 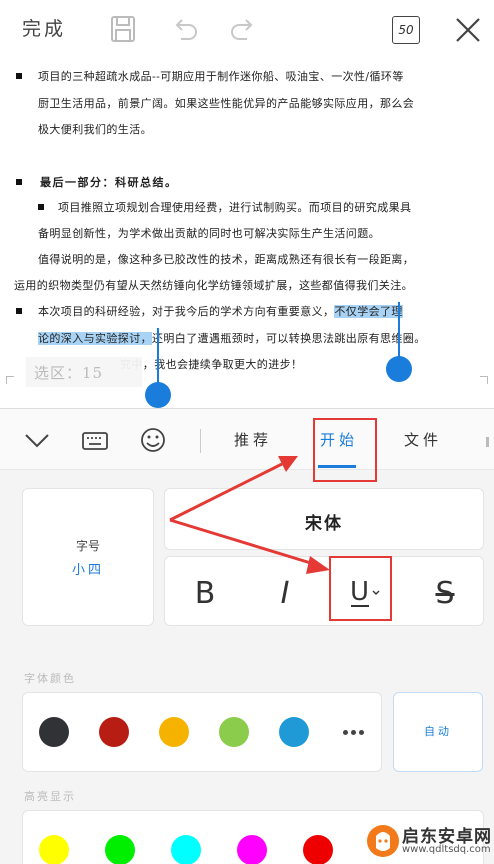 I want to click on chevron-down-icon, so click(x=37, y=440).